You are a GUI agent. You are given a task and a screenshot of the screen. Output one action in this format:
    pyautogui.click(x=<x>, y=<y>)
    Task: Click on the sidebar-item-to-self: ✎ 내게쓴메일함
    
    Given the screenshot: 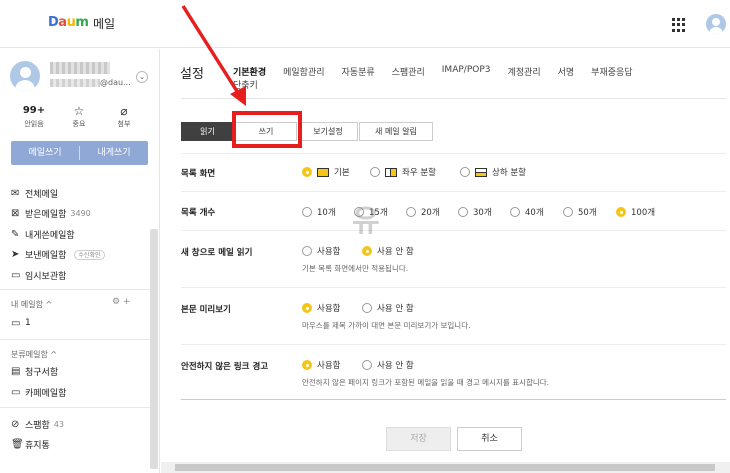 What is the action you would take?
    pyautogui.click(x=80, y=234)
    